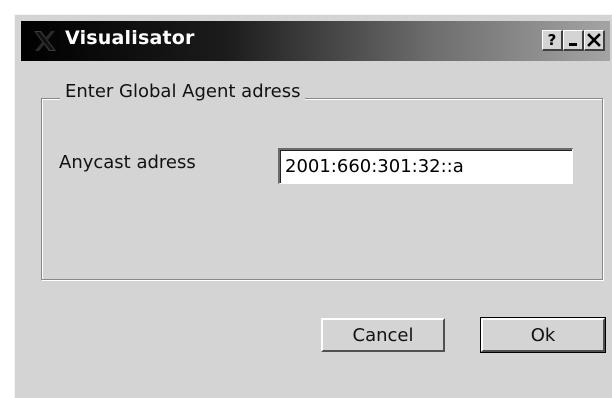 This screenshot has width=612, height=398. I want to click on x-logo-icon, so click(45, 41).